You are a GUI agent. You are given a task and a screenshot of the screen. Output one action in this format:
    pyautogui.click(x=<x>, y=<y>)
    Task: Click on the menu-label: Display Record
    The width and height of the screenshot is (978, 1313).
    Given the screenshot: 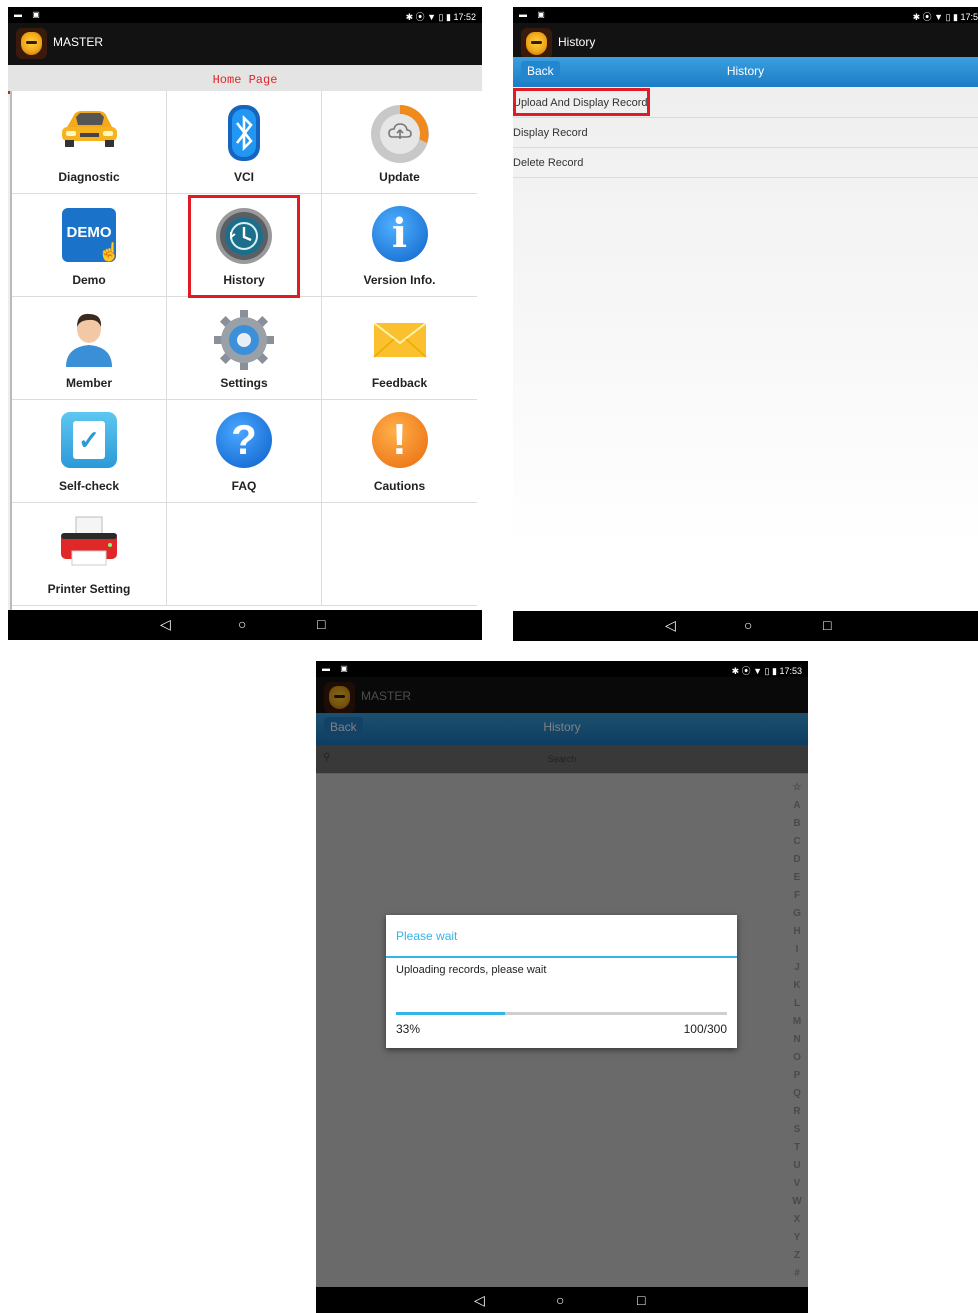 What is the action you would take?
    pyautogui.click(x=550, y=133)
    